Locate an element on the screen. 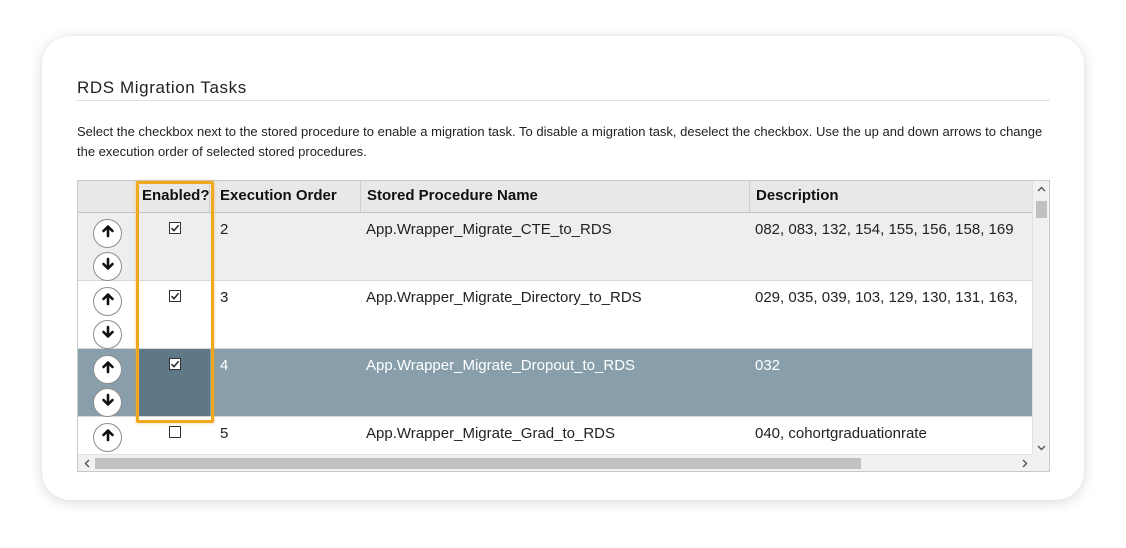 The width and height of the screenshot is (1126, 548). execution-order-value: 3 is located at coordinates (224, 297).